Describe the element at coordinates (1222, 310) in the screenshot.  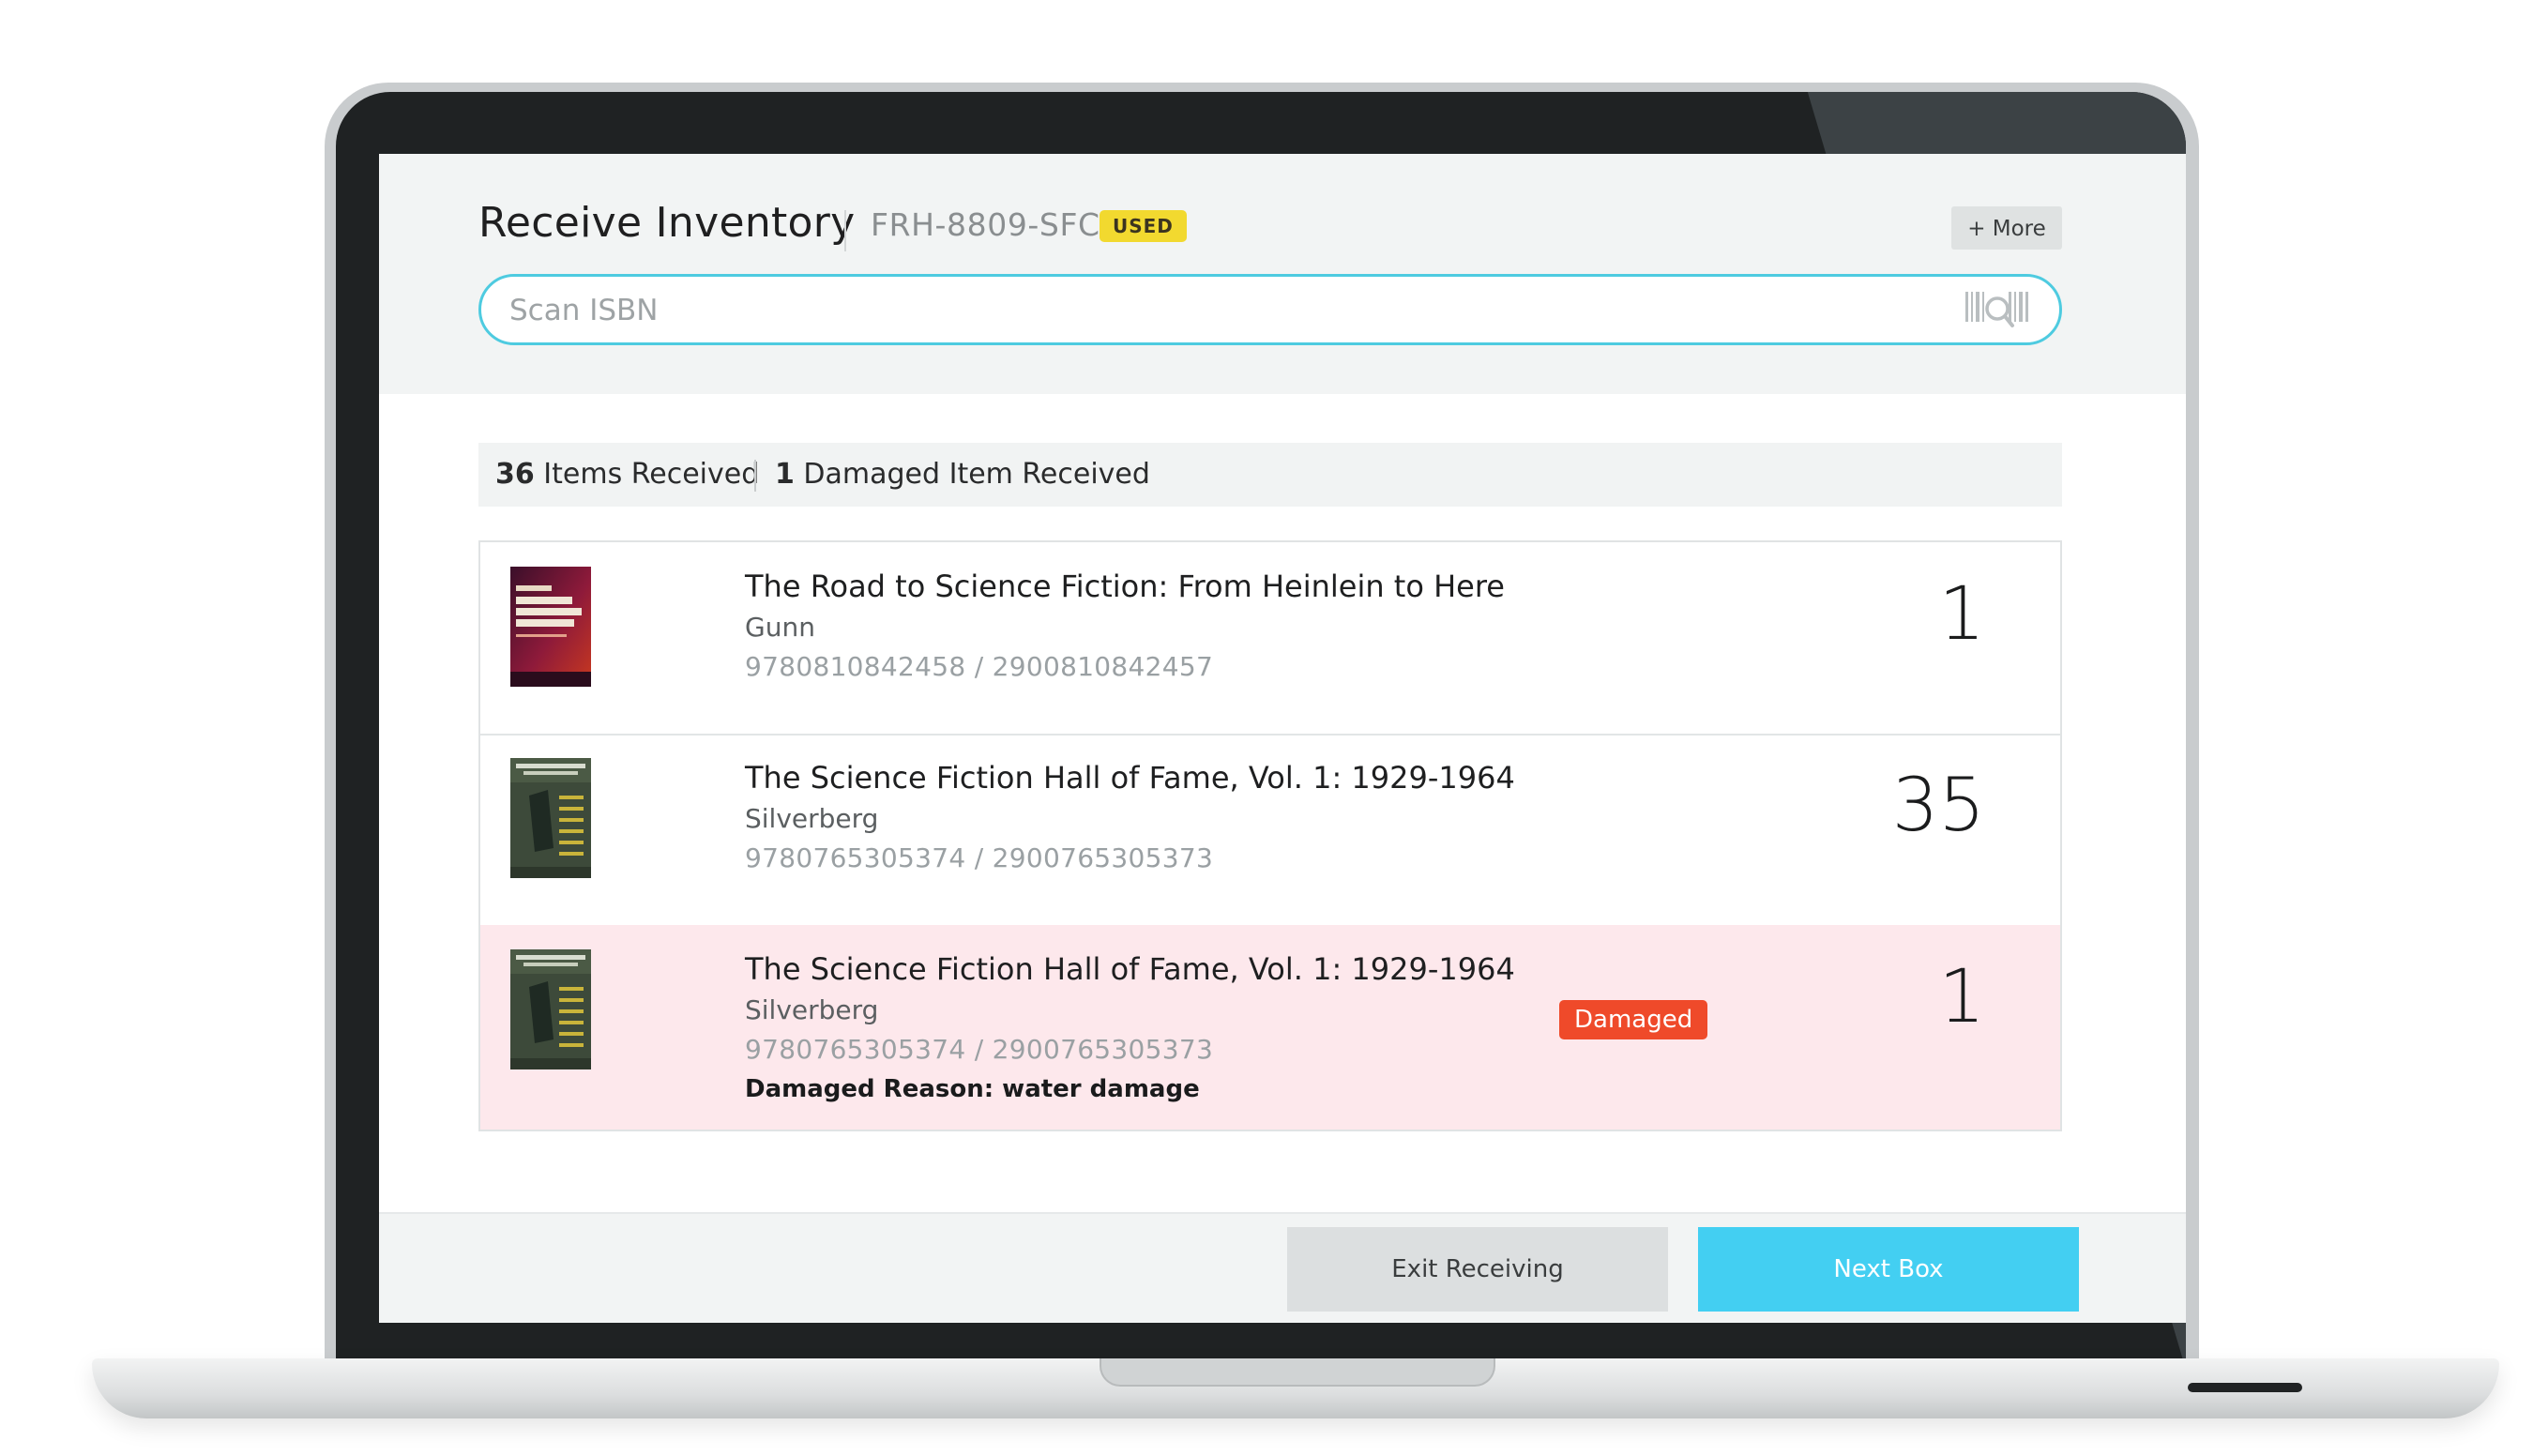
I see `scan-isbn-input` at that location.